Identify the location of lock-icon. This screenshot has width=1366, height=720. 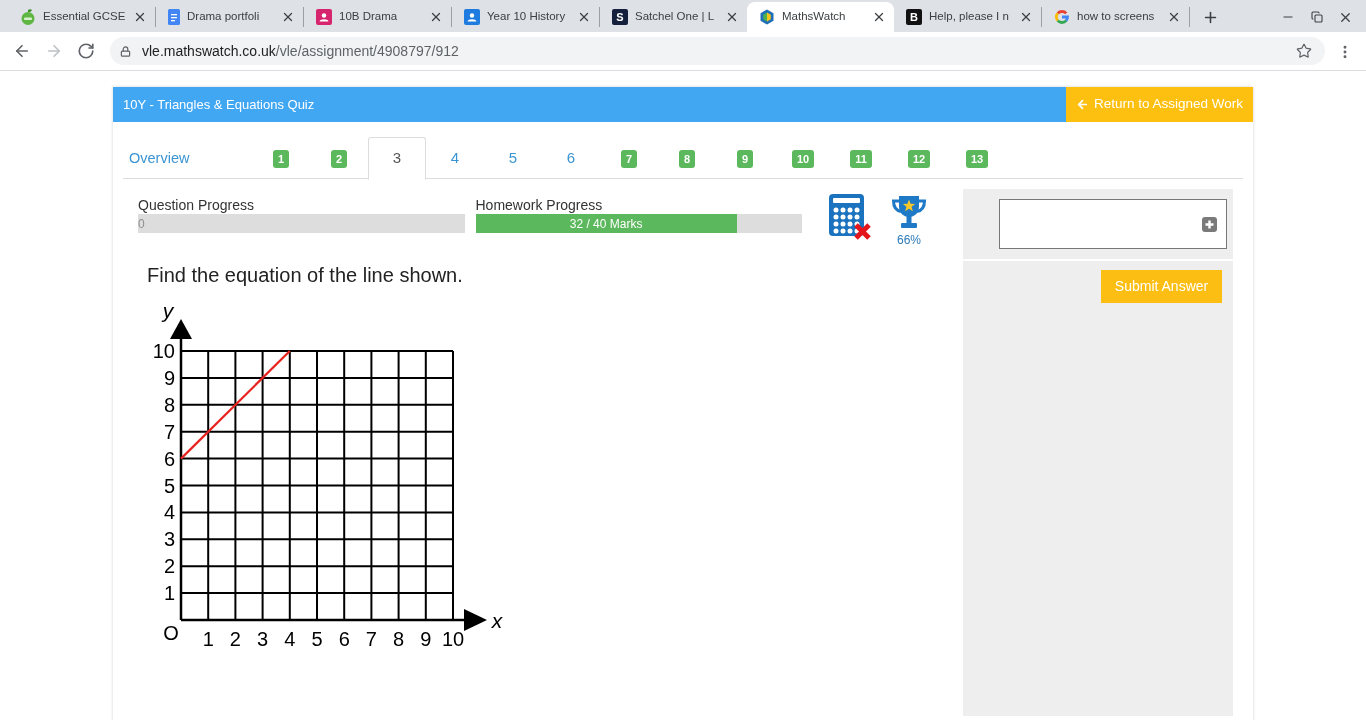
(125, 51).